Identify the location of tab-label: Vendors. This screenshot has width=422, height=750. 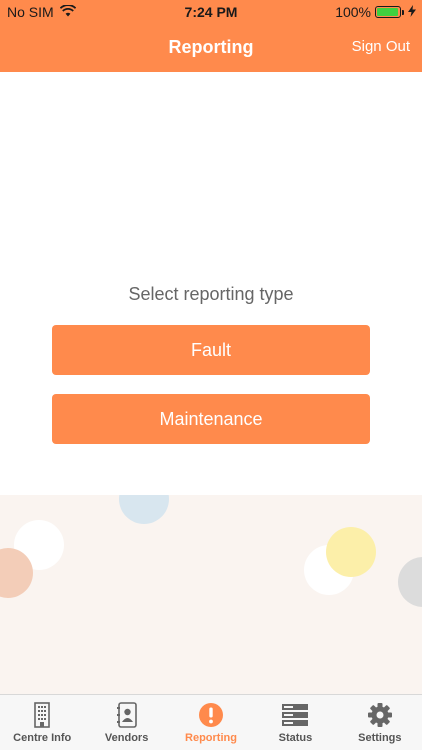
(126, 738).